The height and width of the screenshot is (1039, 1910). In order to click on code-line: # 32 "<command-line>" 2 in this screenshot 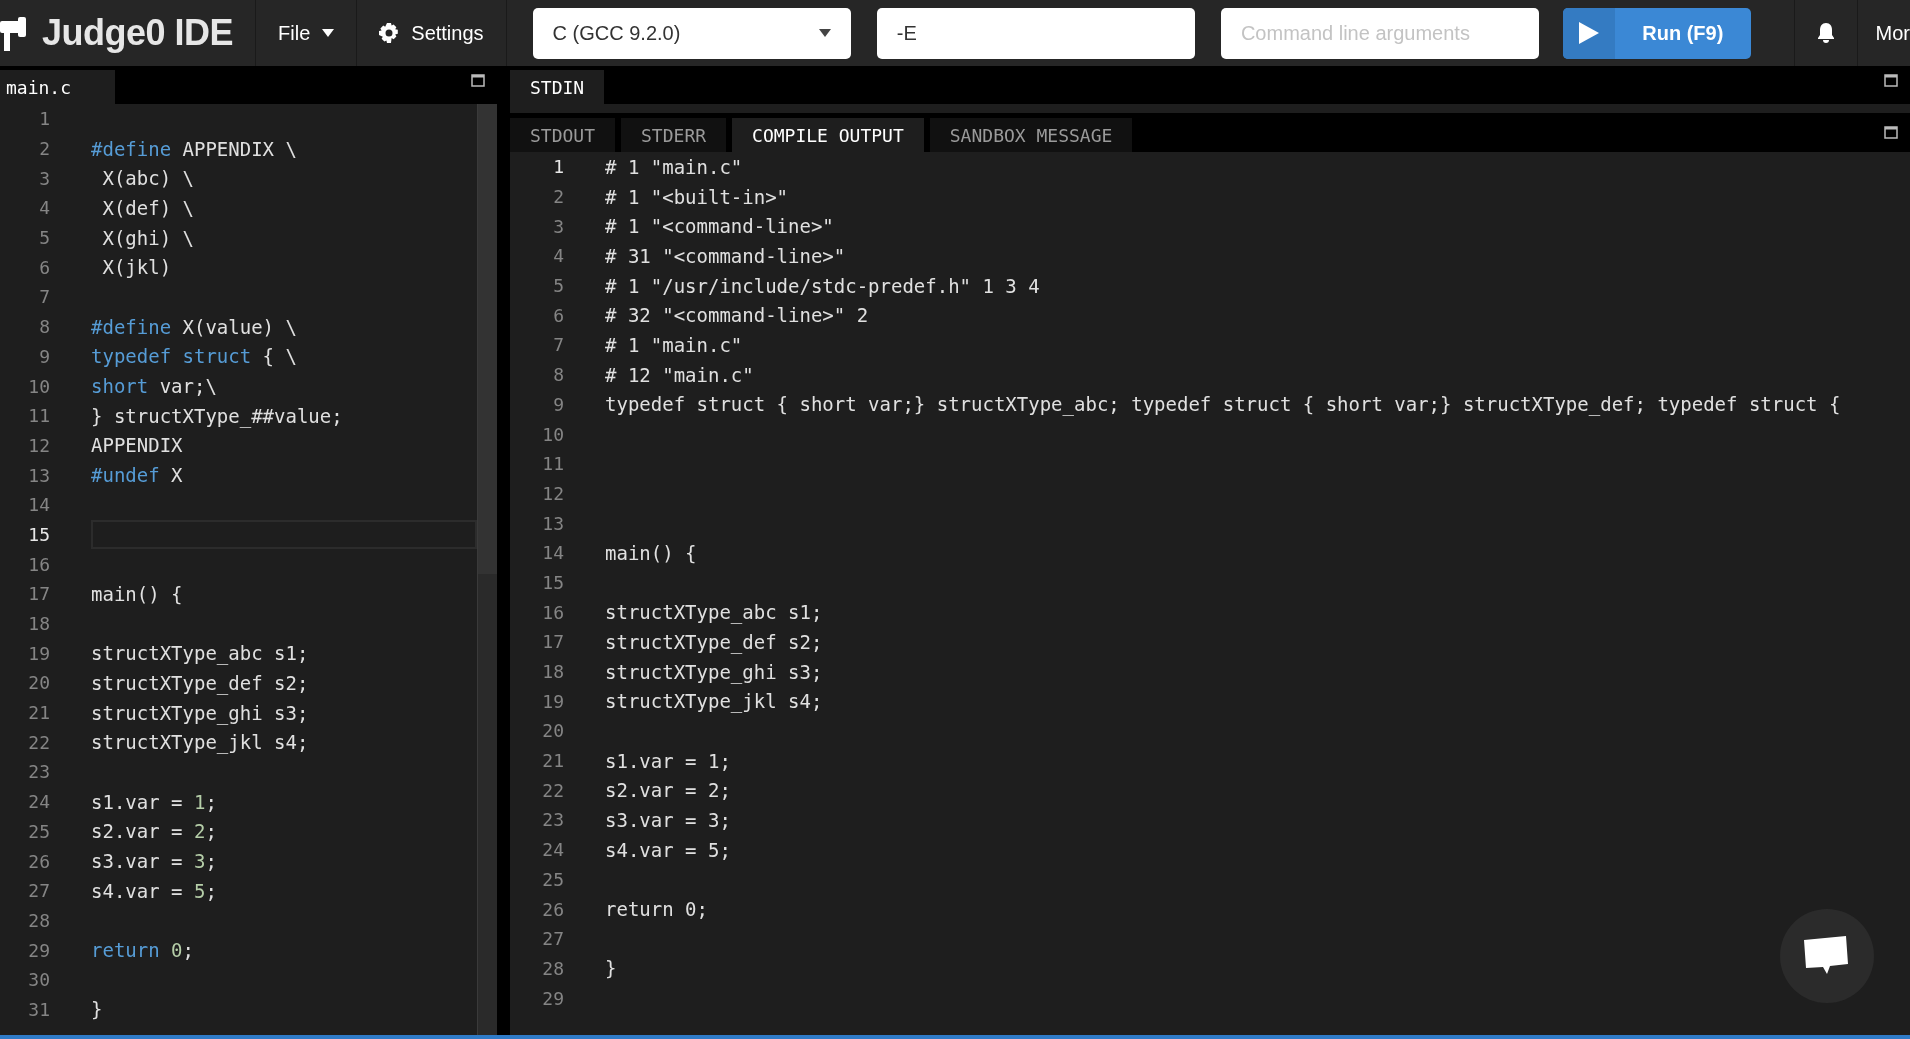, I will do `click(737, 315)`.